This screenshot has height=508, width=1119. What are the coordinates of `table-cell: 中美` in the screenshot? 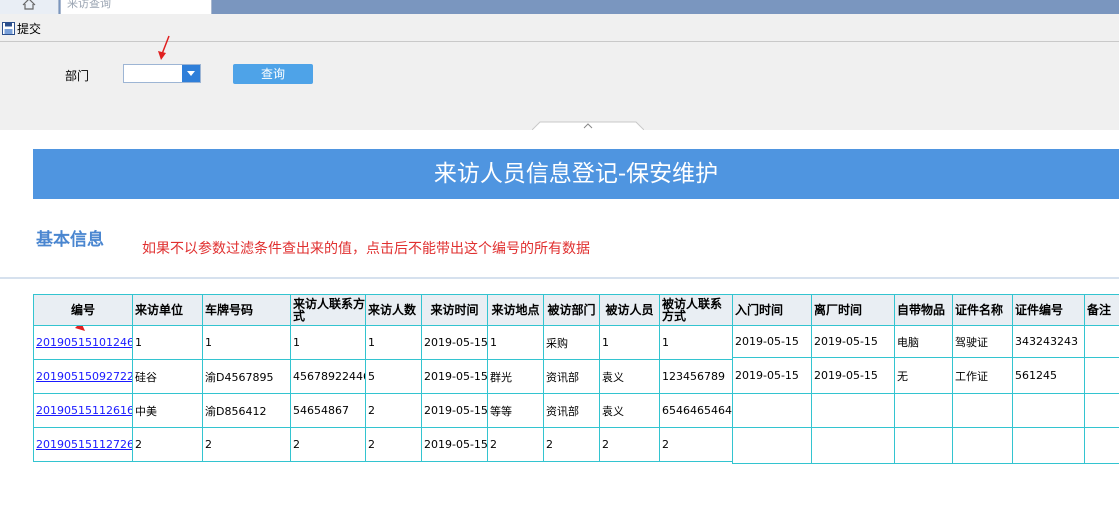 It's located at (167, 410).